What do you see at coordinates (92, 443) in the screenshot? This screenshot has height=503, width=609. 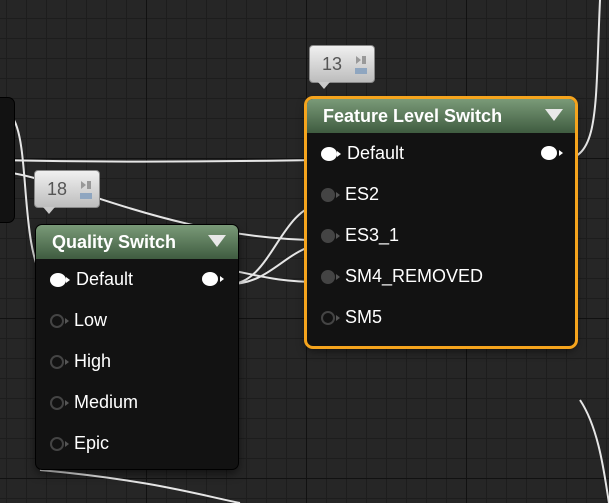 I see `pin-label: Epic` at bounding box center [92, 443].